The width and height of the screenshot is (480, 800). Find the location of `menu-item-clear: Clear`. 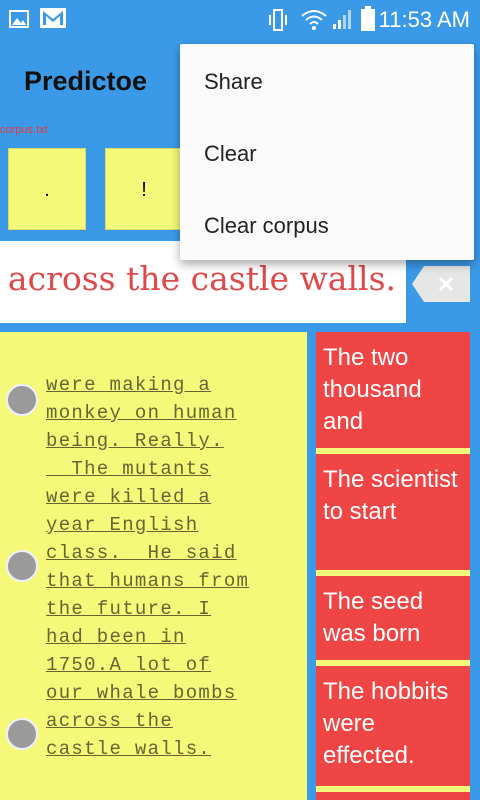

menu-item-clear: Clear is located at coordinates (230, 154).